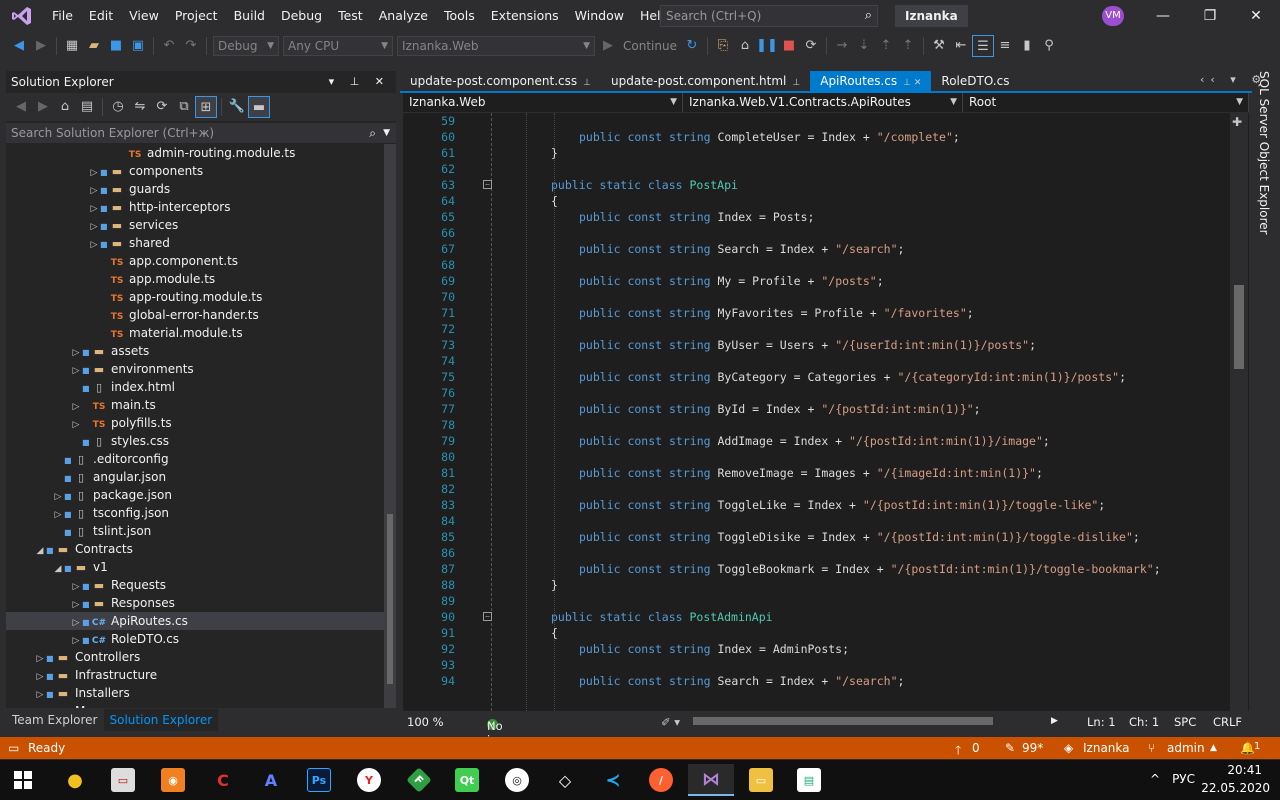 The width and height of the screenshot is (1280, 800). I want to click on editor-vertical-scrollbar: ✚, so click(1239, 412).